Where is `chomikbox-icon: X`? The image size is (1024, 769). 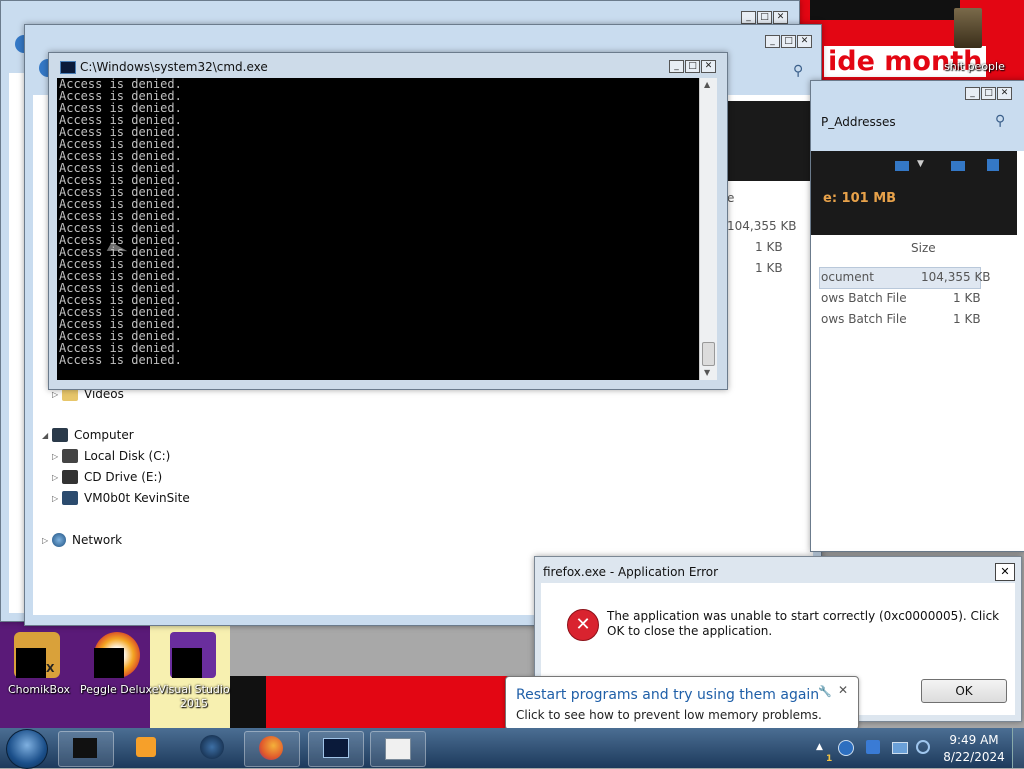 chomikbox-icon: X is located at coordinates (37, 655).